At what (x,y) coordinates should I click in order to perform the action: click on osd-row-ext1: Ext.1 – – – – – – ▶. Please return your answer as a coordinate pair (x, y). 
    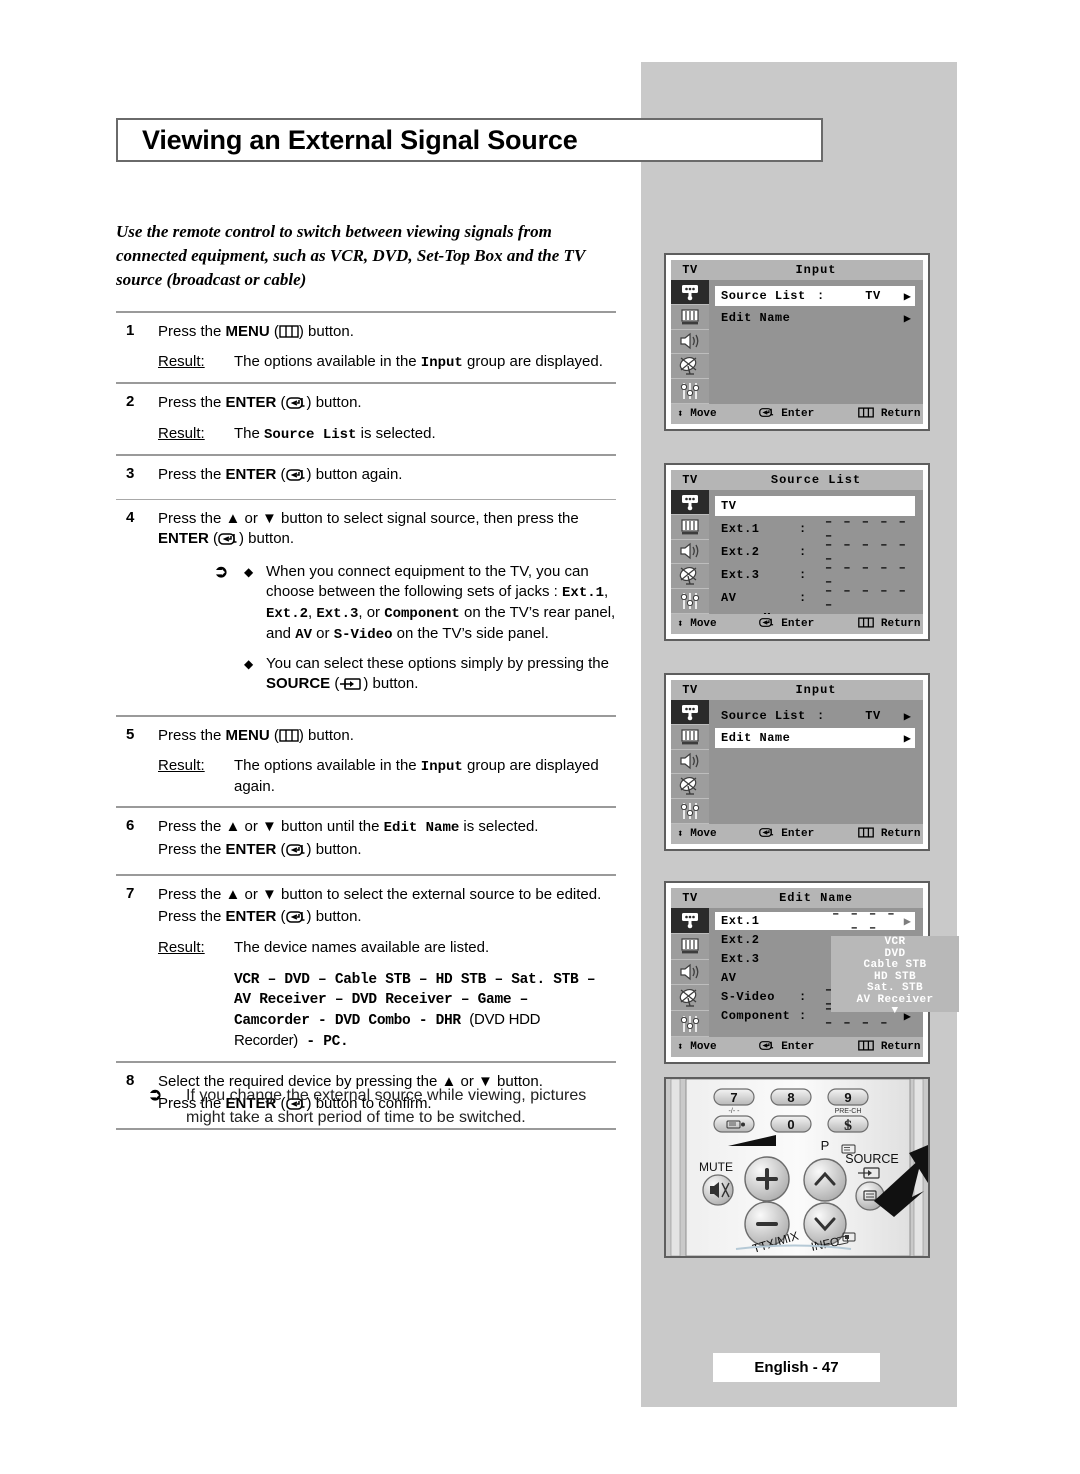
    Looking at the image, I should click on (815, 921).